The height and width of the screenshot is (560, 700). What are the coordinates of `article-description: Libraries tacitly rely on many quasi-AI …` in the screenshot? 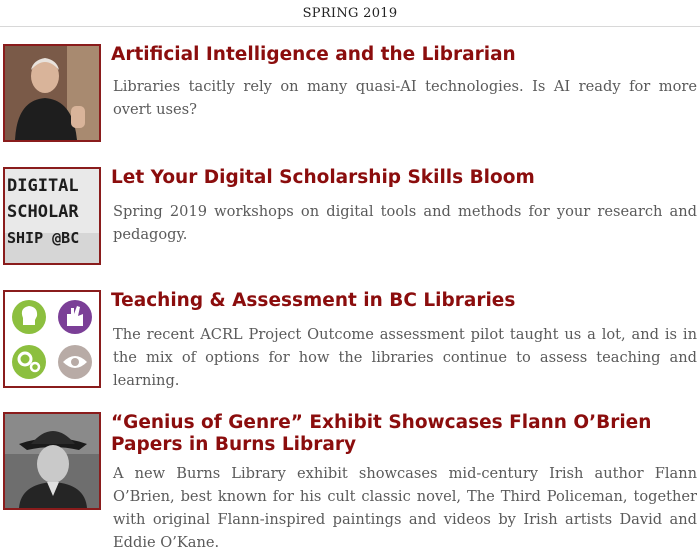 It's located at (405, 98).